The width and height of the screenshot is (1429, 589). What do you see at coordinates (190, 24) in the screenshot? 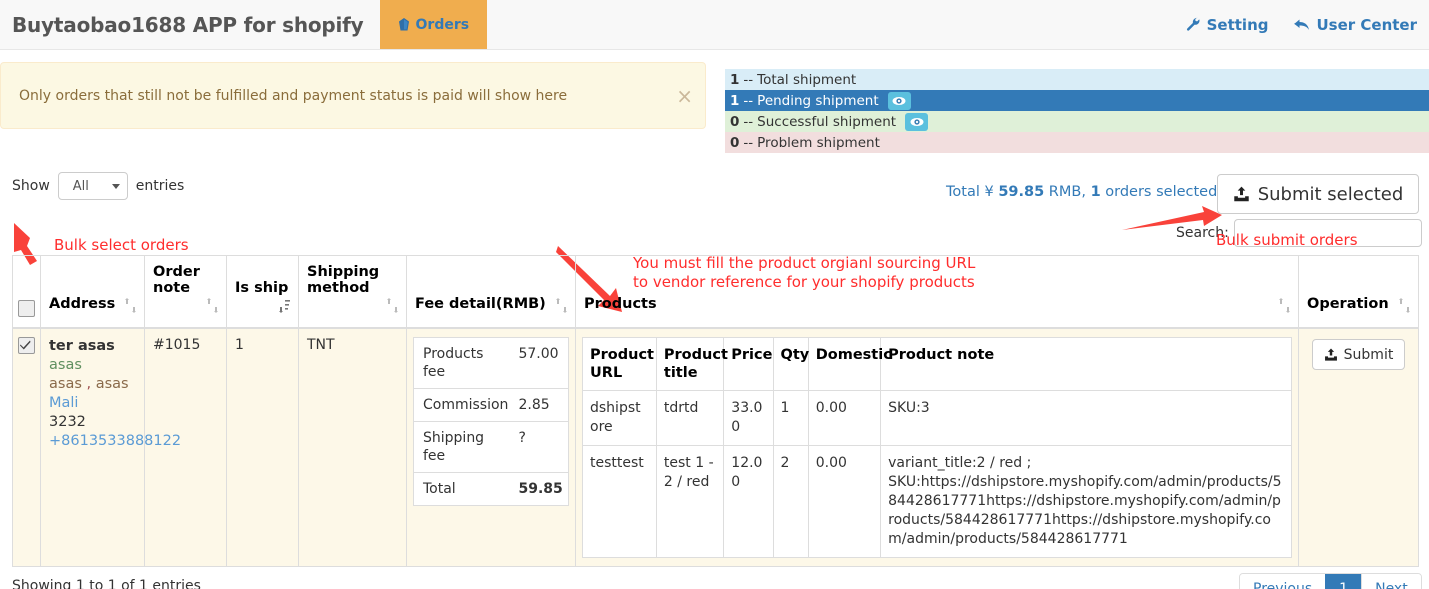
I see `app-brand: Buytaobao1688 APP for shopify` at bounding box center [190, 24].